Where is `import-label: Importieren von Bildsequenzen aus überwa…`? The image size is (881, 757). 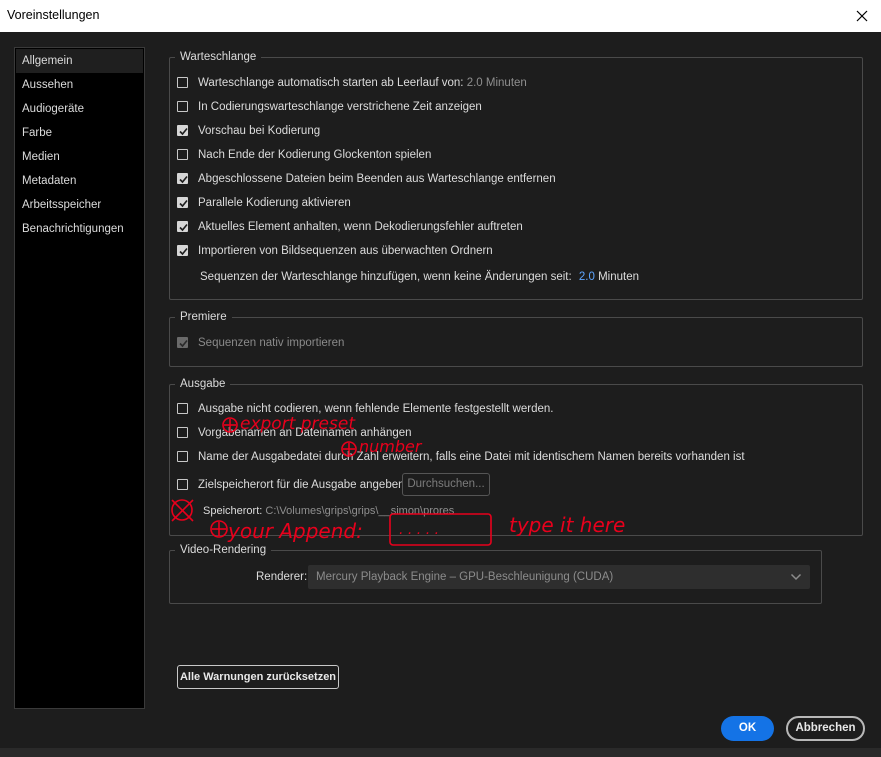 import-label: Importieren von Bildsequenzen aus überwa… is located at coordinates (345, 251).